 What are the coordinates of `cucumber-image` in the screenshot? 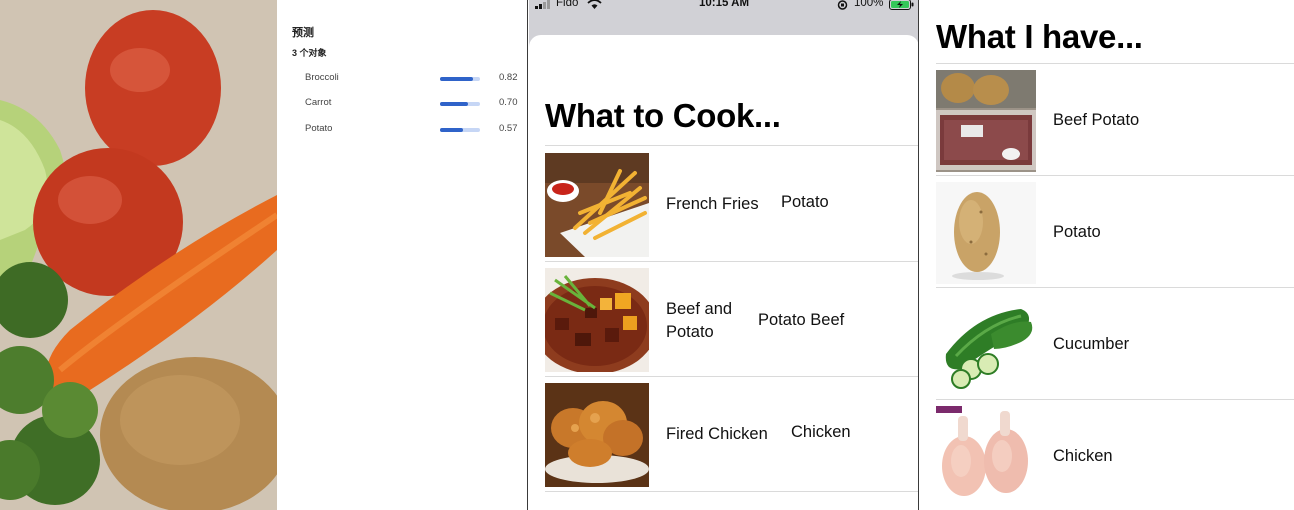 It's located at (986, 345).